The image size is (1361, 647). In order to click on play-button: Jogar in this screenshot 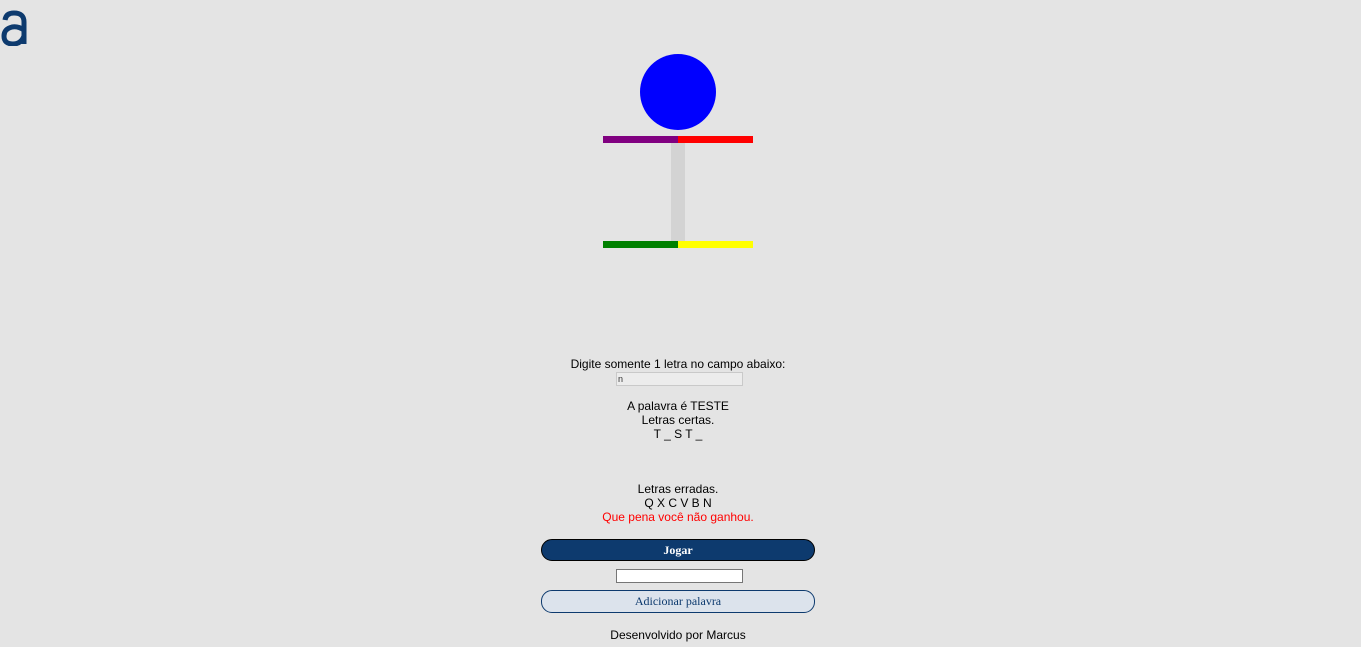, I will do `click(678, 550)`.